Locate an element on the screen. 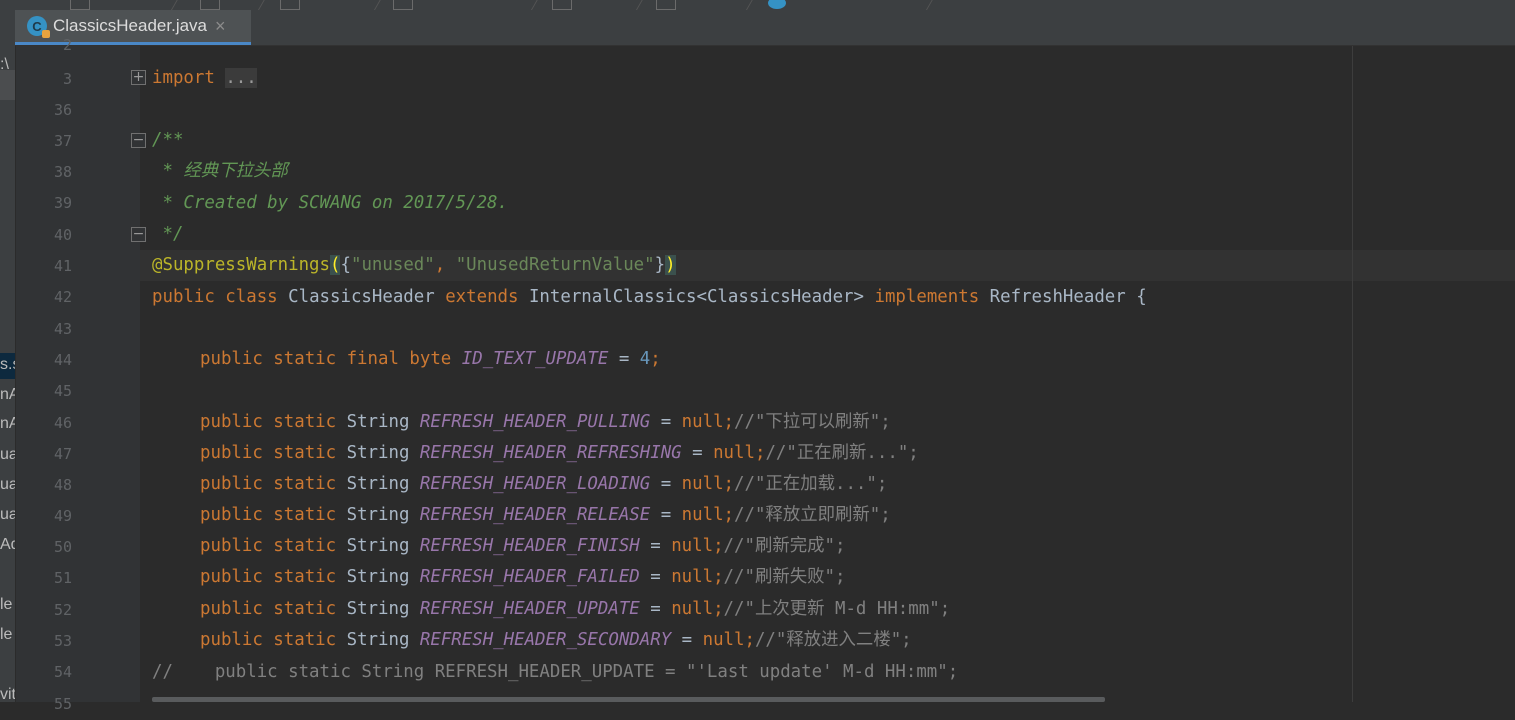 The width and height of the screenshot is (1515, 720). keyword: public static final byte is located at coordinates (331, 359).